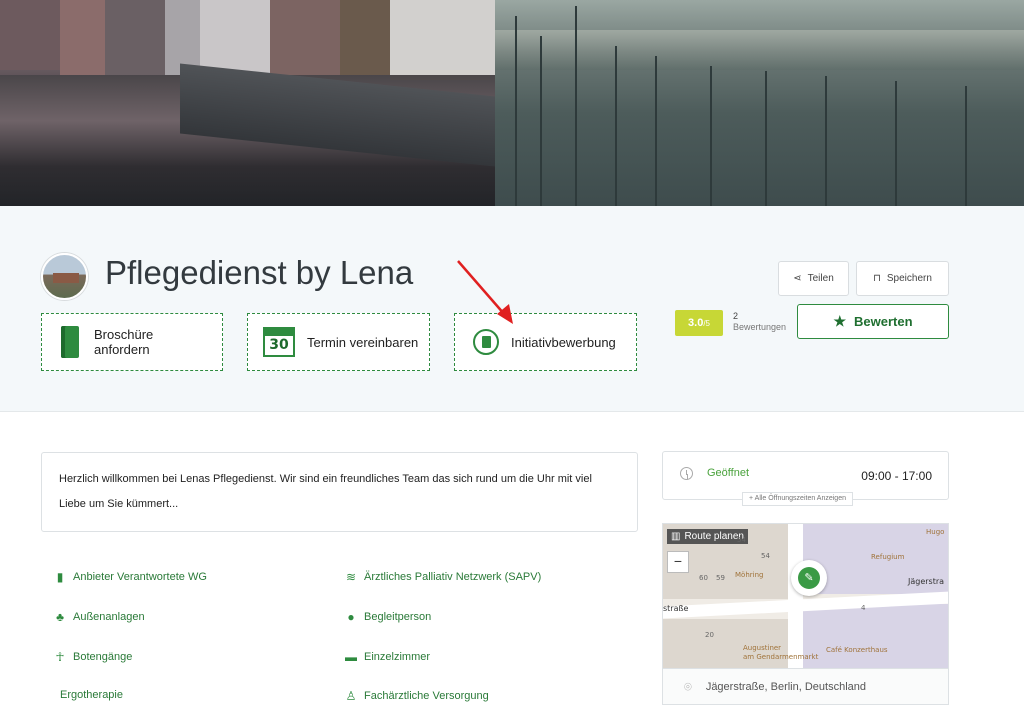  Describe the element at coordinates (809, 578) in the screenshot. I see `map-pin-icon: ✎` at that location.